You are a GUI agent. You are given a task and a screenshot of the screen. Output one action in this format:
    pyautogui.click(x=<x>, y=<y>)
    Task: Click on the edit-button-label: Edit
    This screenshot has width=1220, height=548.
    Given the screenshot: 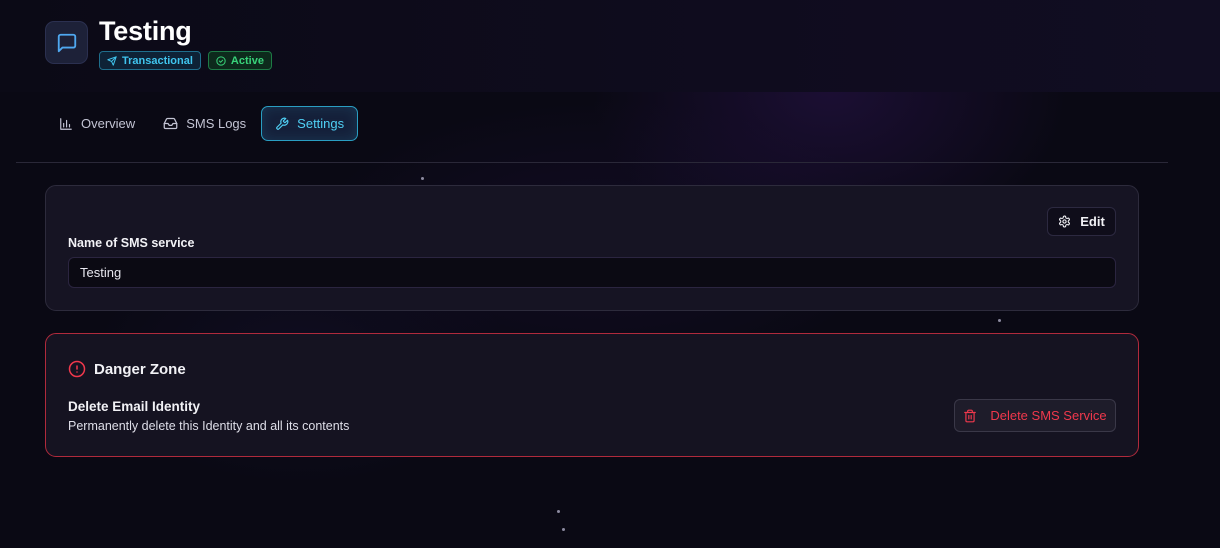 What is the action you would take?
    pyautogui.click(x=1092, y=221)
    